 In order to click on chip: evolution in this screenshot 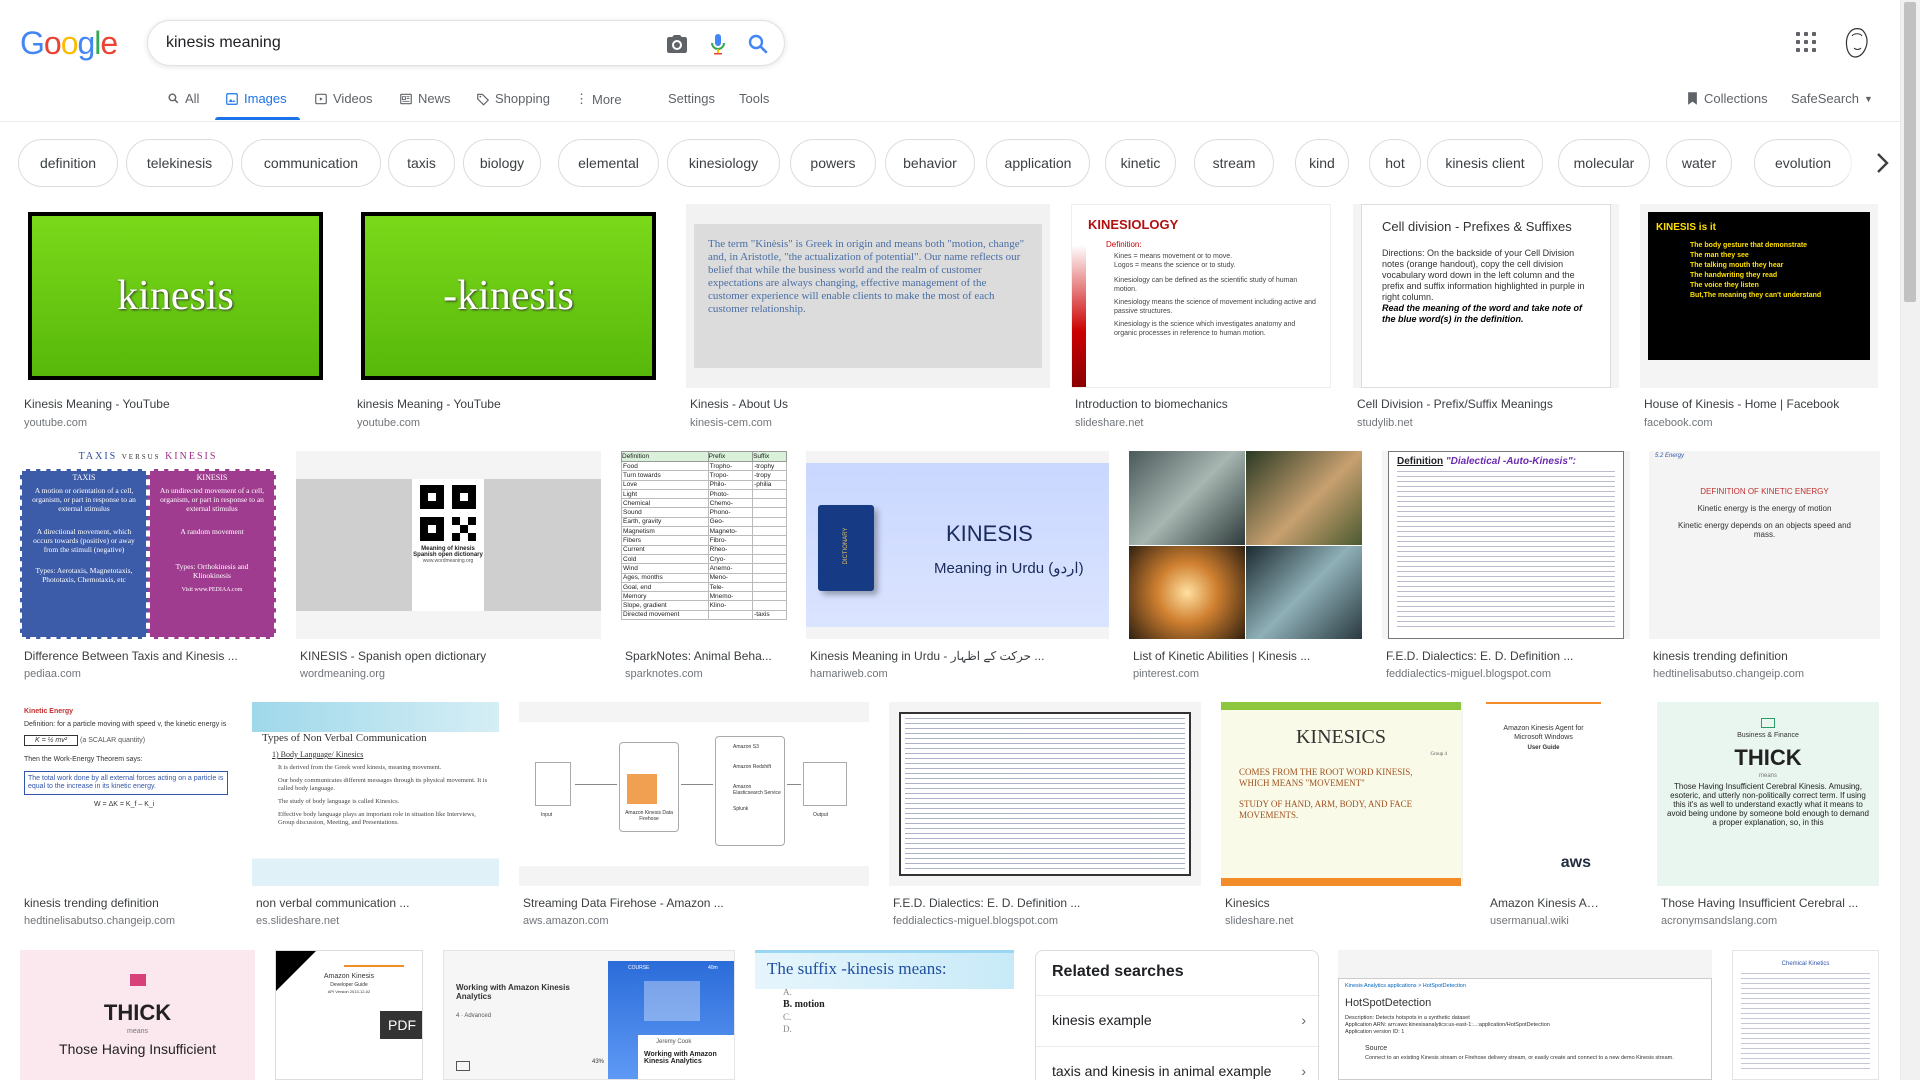, I will do `click(1803, 163)`.